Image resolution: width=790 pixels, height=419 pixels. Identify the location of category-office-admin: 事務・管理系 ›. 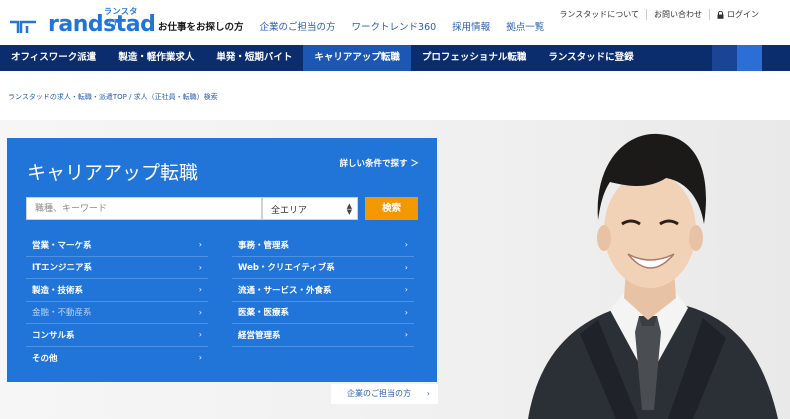
(323, 245).